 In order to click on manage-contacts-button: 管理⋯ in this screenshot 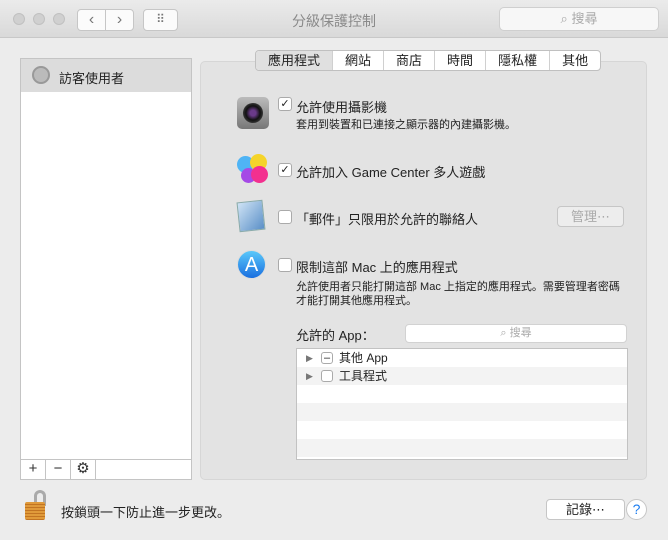, I will do `click(590, 216)`.